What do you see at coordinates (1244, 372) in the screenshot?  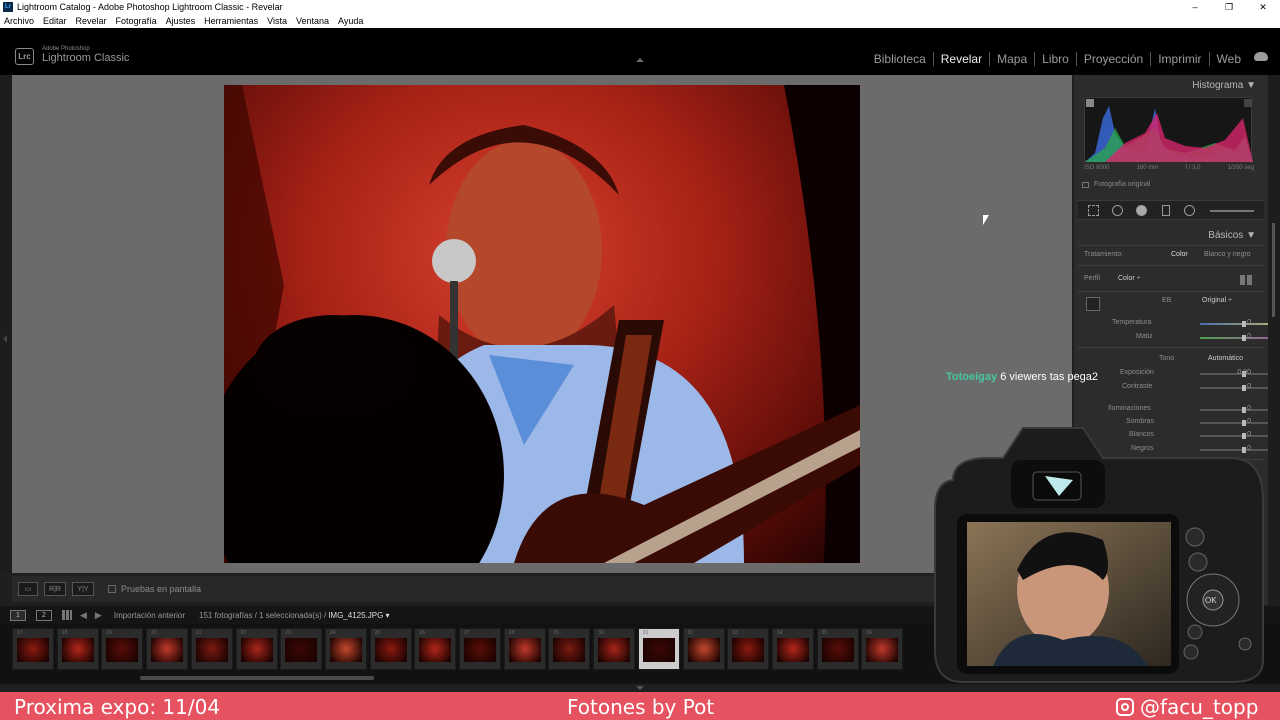 I see `exposure-value: 0,00` at bounding box center [1244, 372].